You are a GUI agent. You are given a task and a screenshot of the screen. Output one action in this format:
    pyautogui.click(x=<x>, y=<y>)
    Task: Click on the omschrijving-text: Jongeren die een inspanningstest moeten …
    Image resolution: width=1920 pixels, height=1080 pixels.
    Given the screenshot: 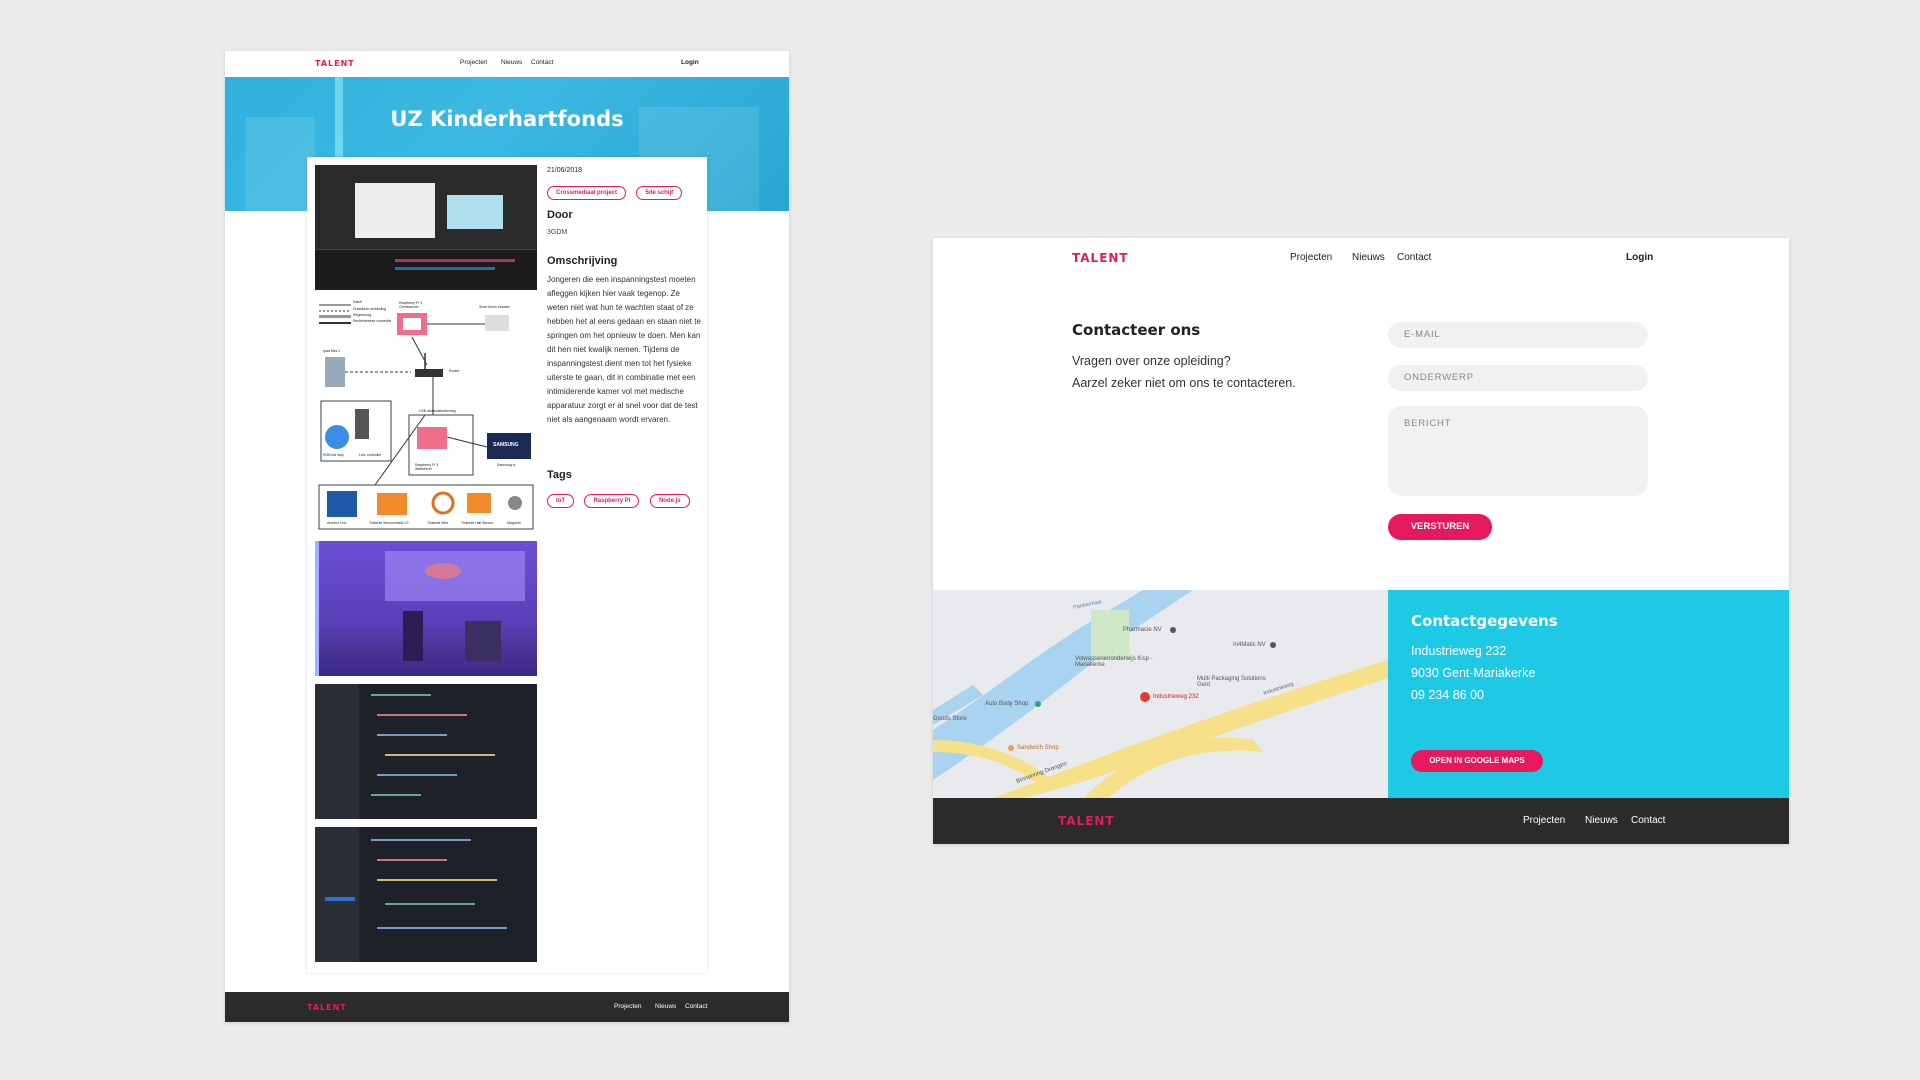 What is the action you would take?
    pyautogui.click(x=624, y=349)
    